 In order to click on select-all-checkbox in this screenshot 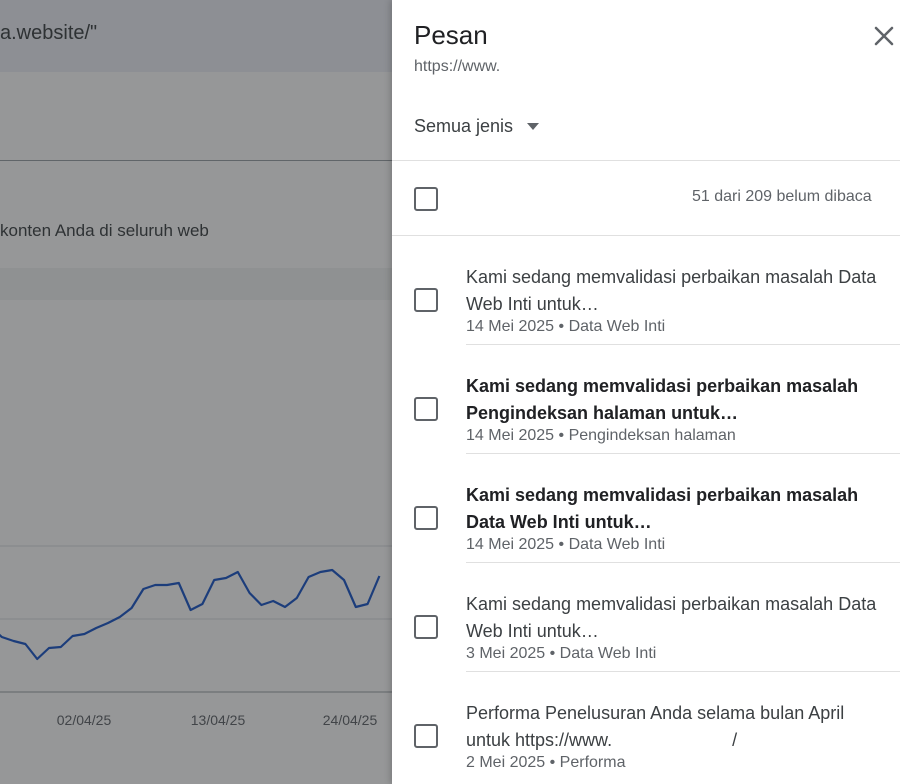, I will do `click(426, 199)`.